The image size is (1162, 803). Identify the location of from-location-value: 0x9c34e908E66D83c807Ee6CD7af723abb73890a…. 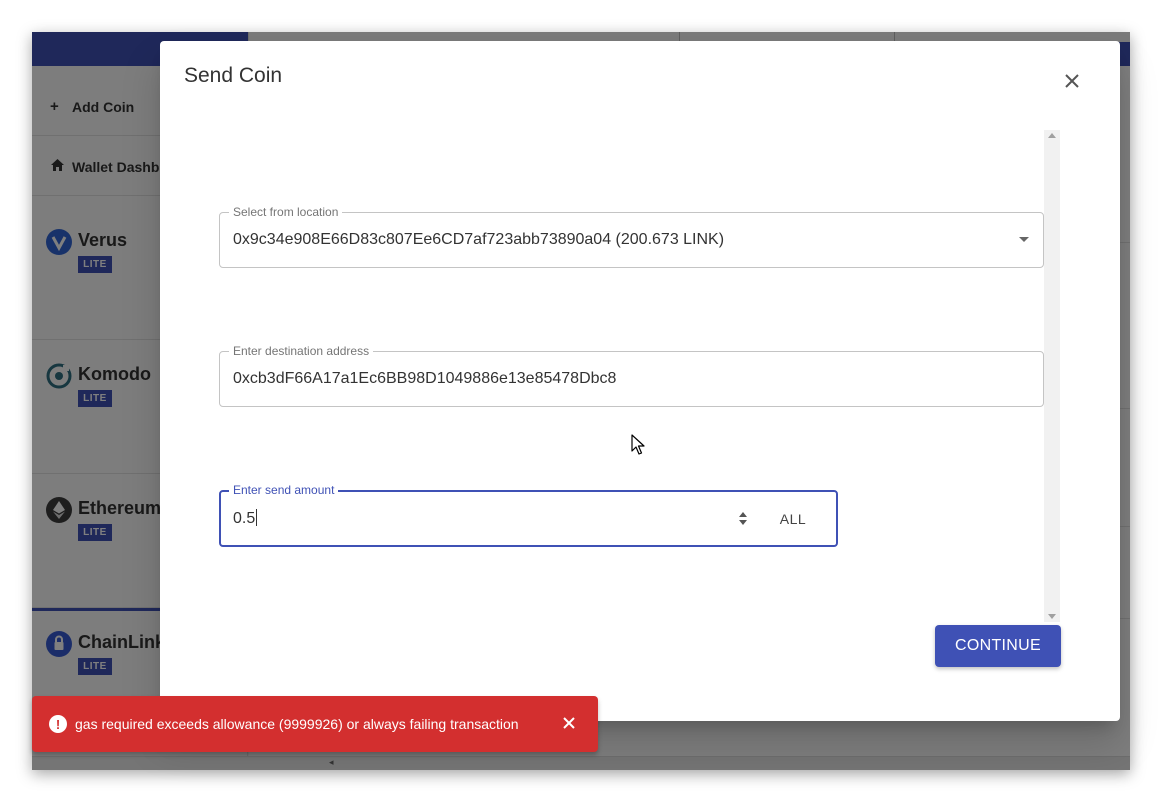
(479, 239).